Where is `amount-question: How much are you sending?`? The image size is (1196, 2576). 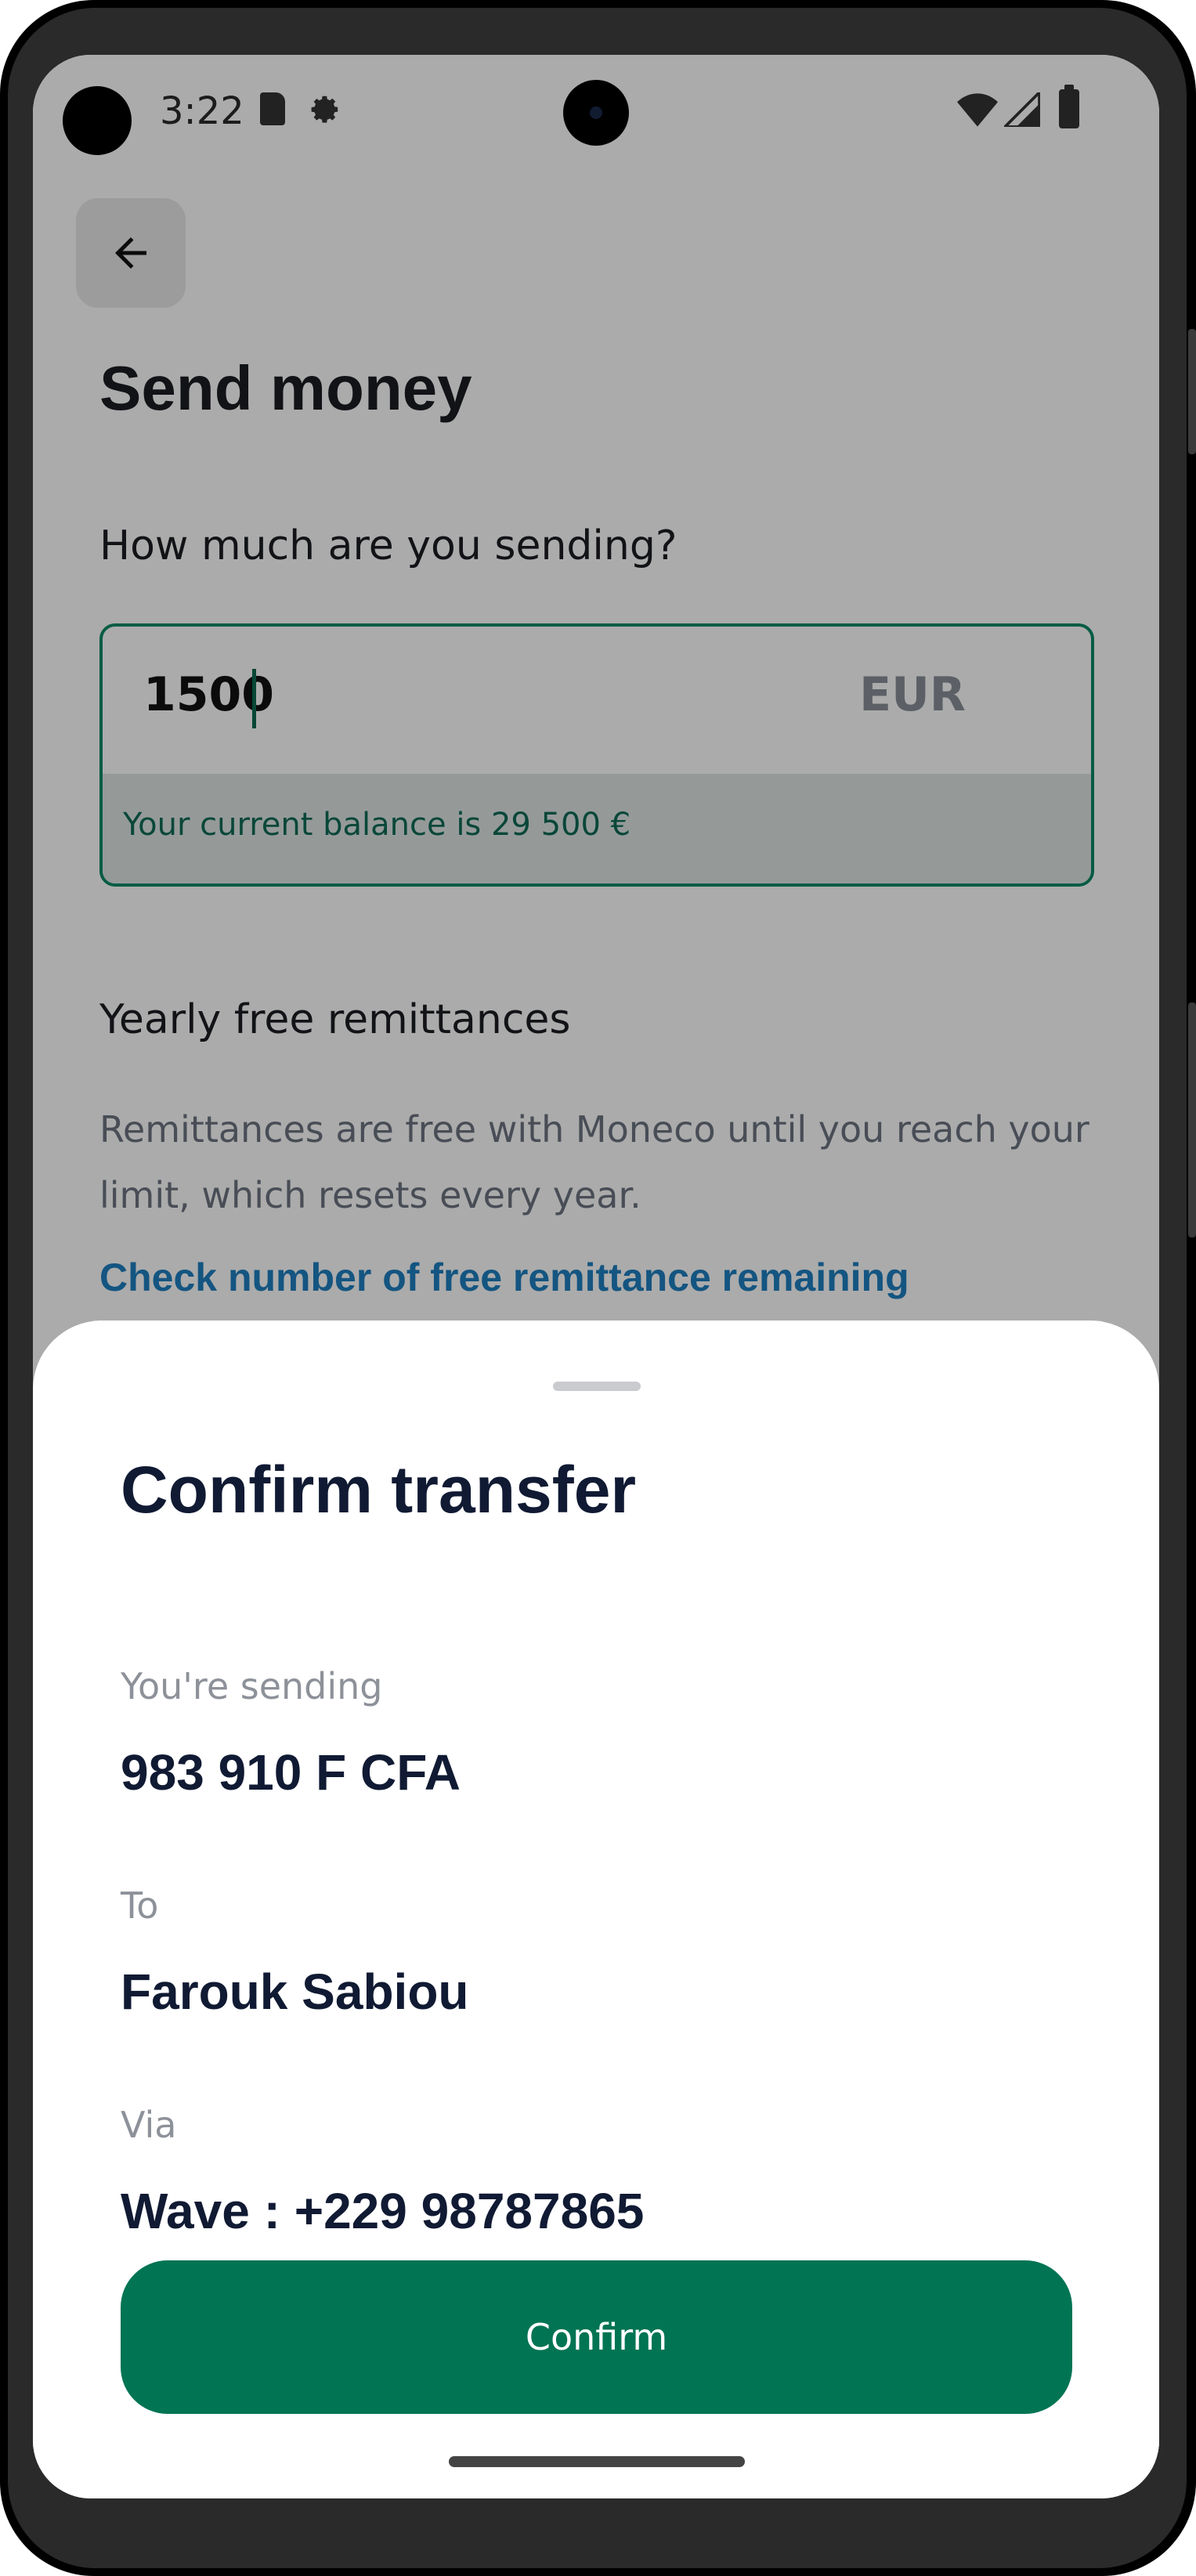
amount-question: How much are you sending? is located at coordinates (388, 545).